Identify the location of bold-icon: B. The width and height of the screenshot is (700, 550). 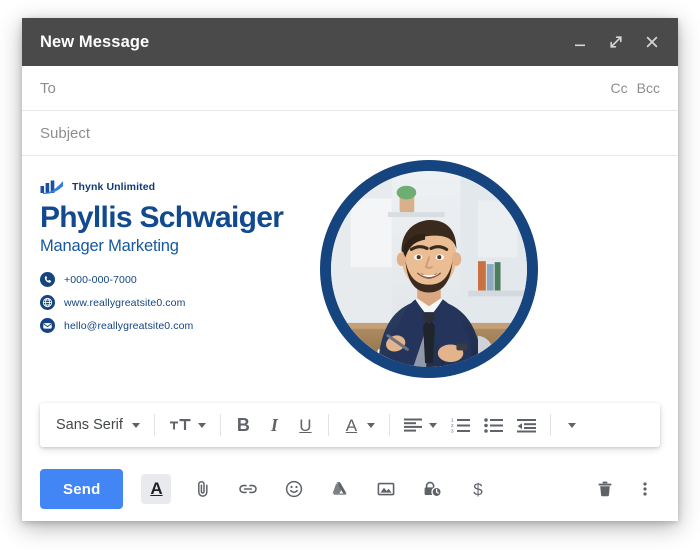
(243, 425).